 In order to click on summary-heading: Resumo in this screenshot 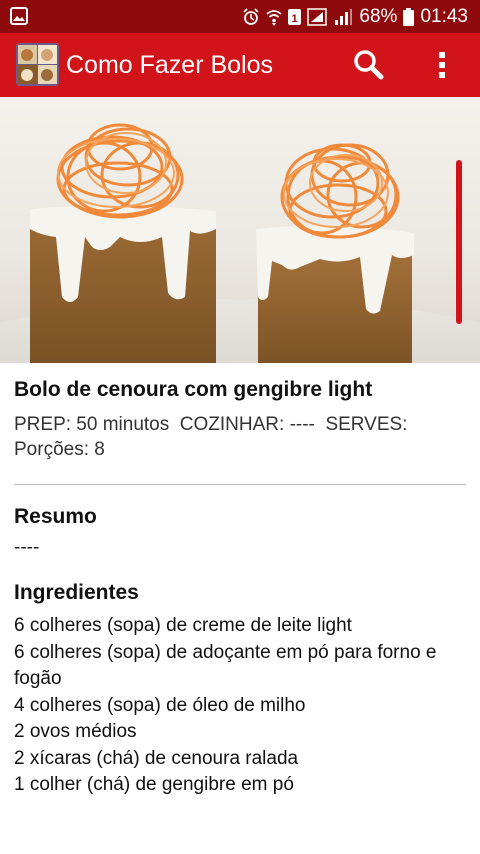, I will do `click(55, 516)`.